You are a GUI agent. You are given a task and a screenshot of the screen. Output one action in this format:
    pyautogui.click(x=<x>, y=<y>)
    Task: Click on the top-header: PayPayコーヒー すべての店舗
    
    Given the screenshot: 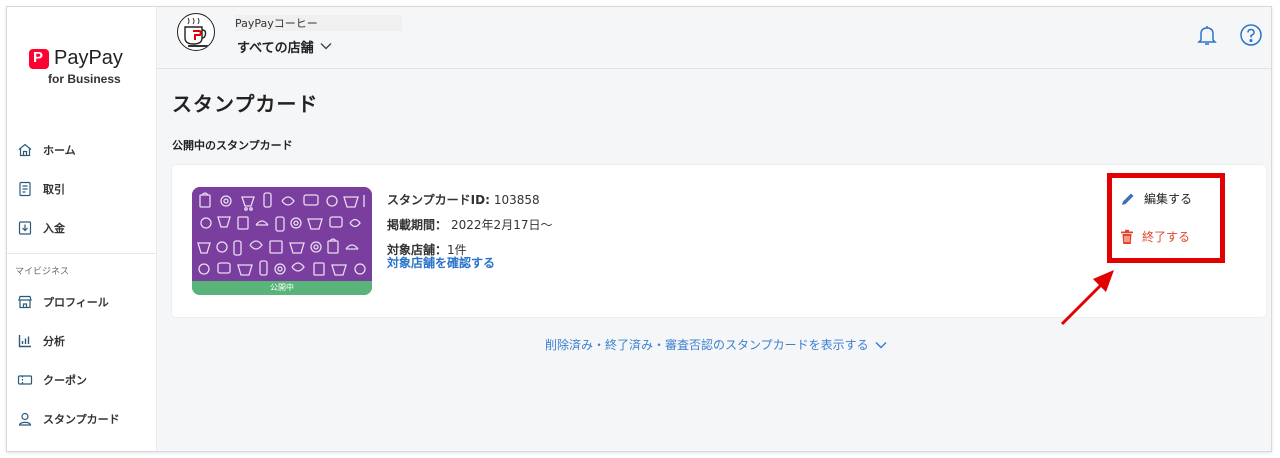 What is the action you would take?
    pyautogui.click(x=714, y=38)
    